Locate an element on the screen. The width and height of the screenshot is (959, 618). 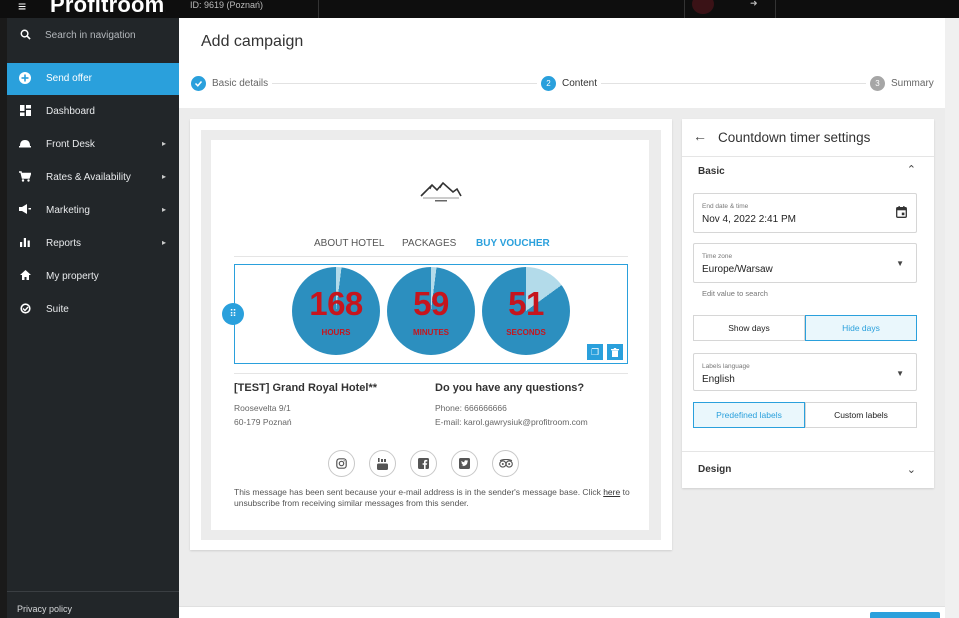
unsubscribe-link: here is located at coordinates (611, 492).